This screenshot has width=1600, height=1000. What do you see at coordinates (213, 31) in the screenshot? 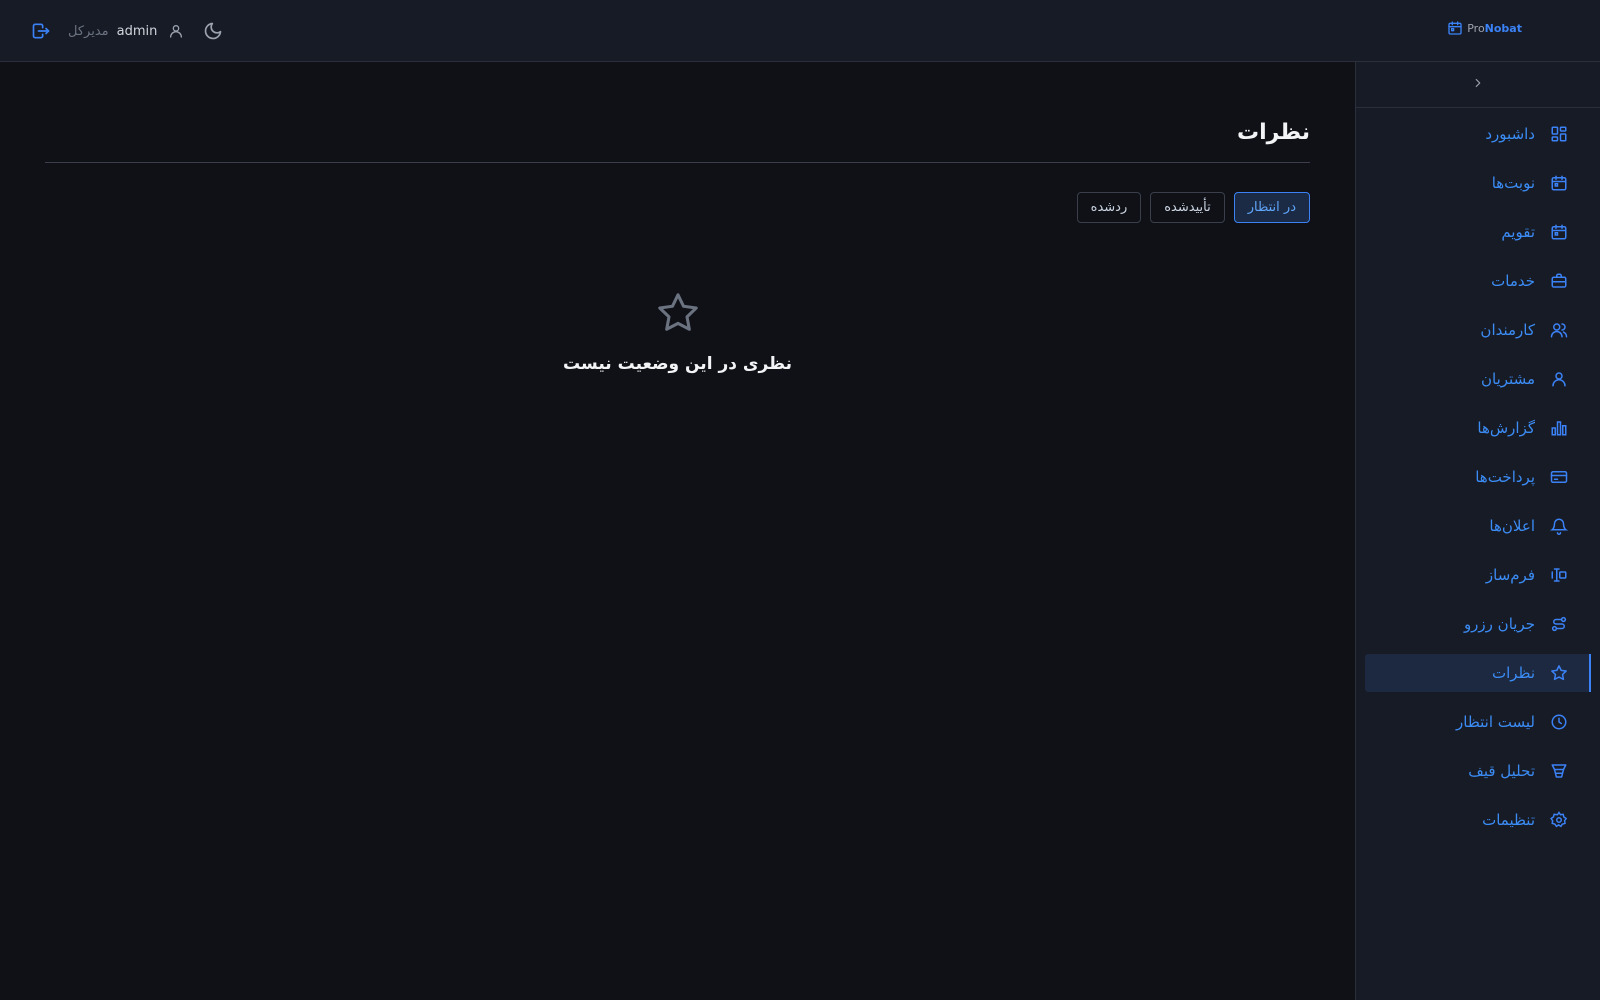
I see `moon-icon` at bounding box center [213, 31].